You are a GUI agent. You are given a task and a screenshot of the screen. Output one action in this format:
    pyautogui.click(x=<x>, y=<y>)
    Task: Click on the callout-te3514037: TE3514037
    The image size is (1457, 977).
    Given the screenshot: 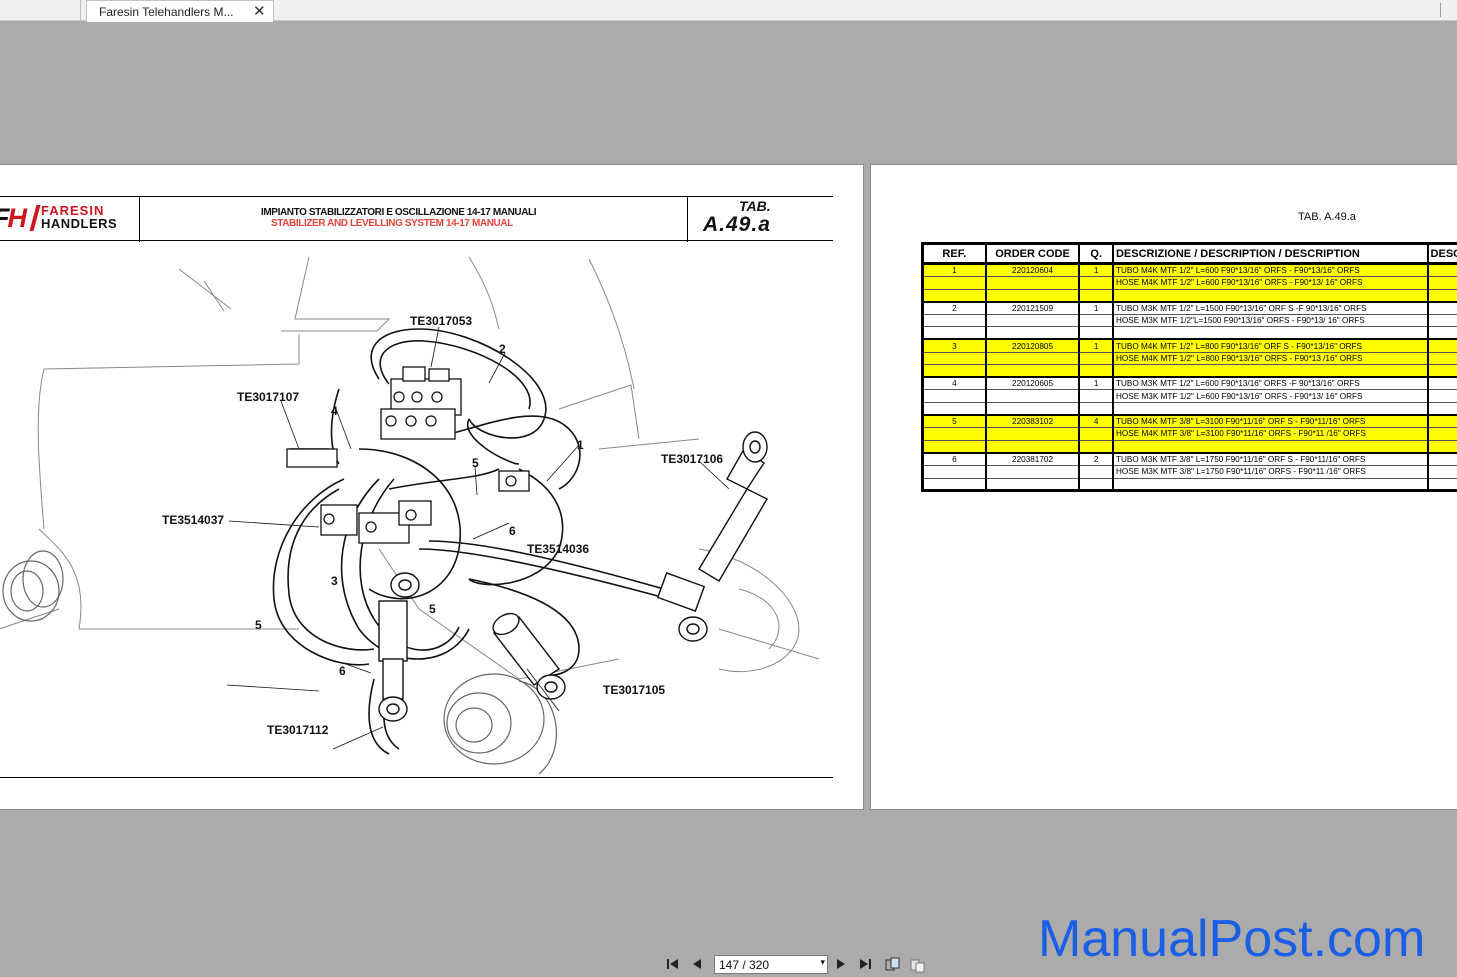 What is the action you would take?
    pyautogui.click(x=193, y=520)
    